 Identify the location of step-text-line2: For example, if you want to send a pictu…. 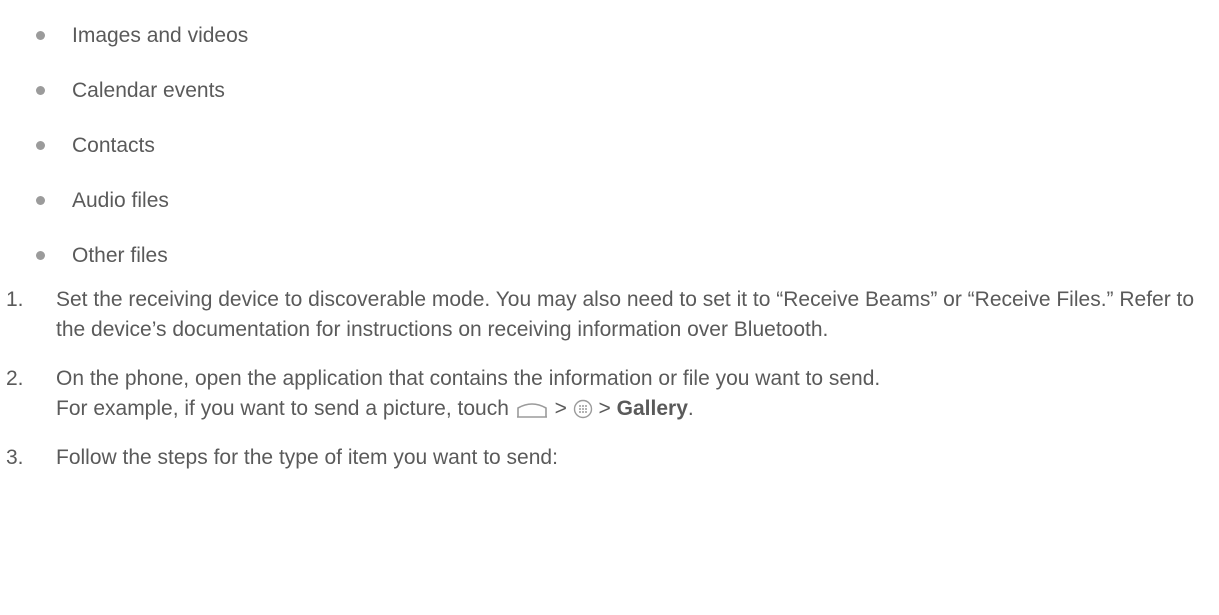
(282, 408).